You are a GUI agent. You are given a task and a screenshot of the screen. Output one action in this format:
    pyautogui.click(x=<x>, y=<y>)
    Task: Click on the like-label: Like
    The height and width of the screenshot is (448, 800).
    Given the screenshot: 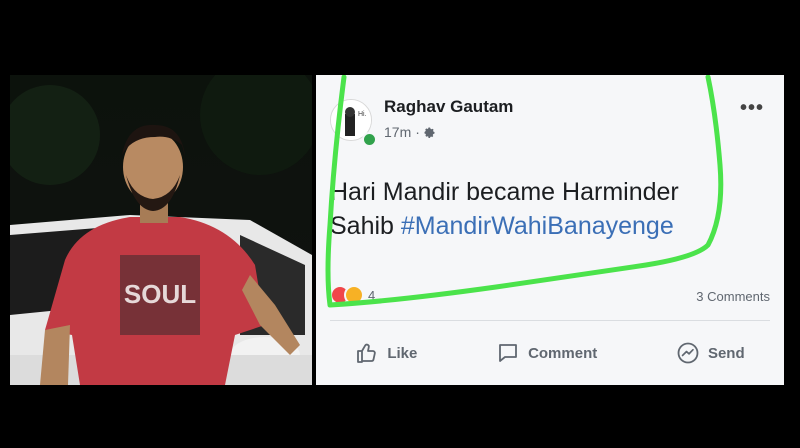 What is the action you would take?
    pyautogui.click(x=402, y=353)
    